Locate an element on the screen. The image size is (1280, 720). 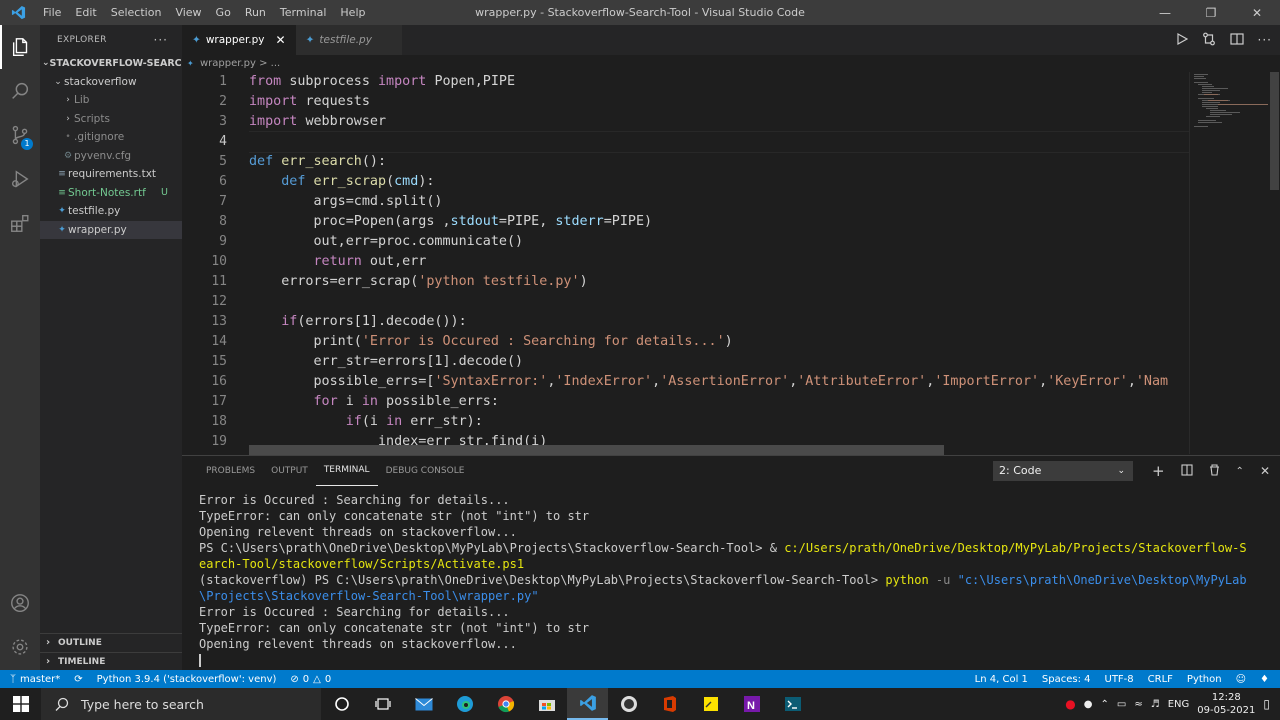
people-icon: ● is located at coordinates (1088, 704).